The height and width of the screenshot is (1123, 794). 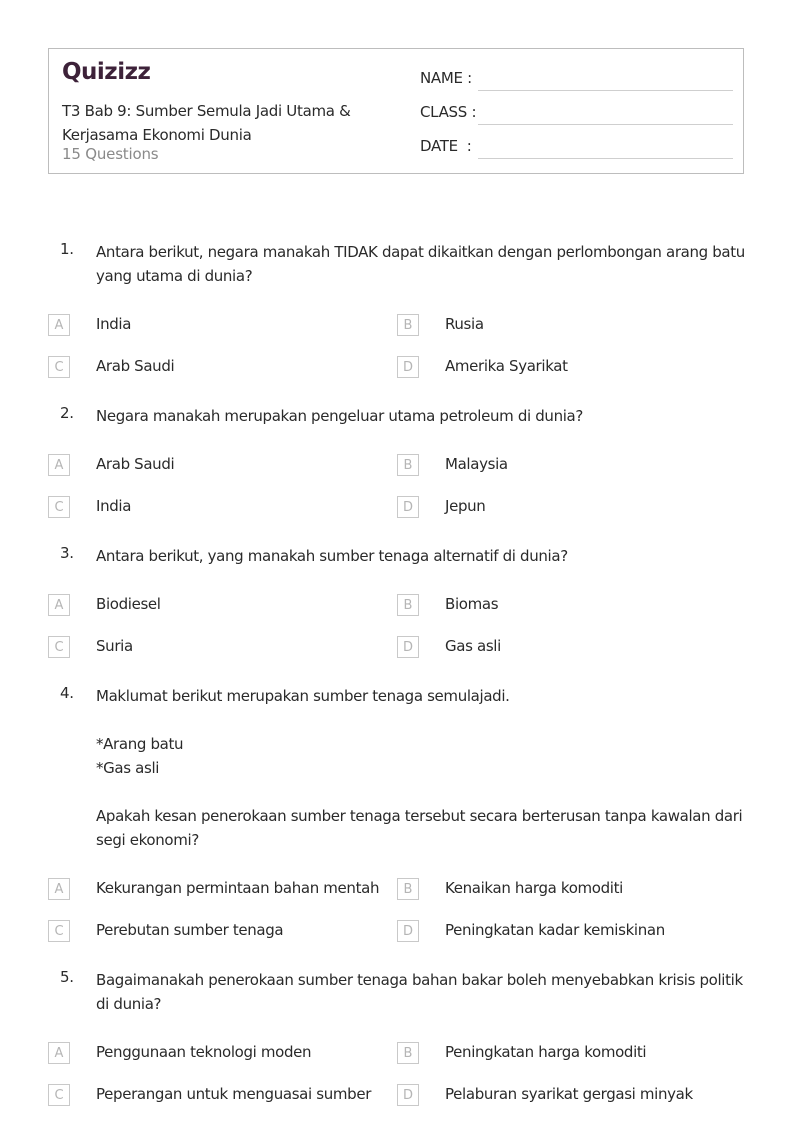 I want to click on question-number: 5., so click(x=67, y=977).